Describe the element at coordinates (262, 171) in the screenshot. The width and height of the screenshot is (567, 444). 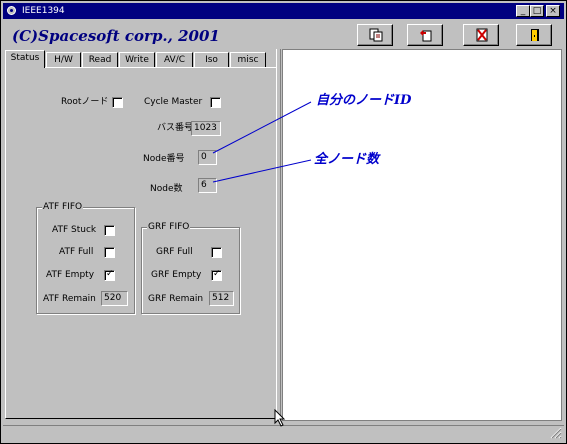
I see `node-count-pointer-line` at that location.